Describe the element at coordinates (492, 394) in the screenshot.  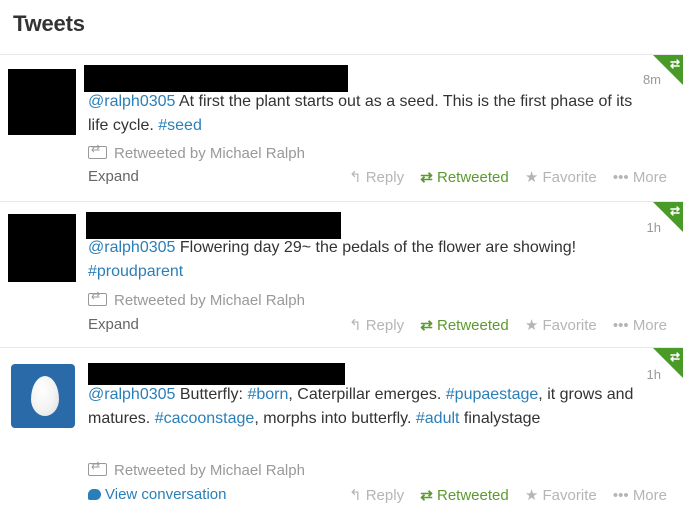
I see `hashtag-link: #pupaestage` at that location.